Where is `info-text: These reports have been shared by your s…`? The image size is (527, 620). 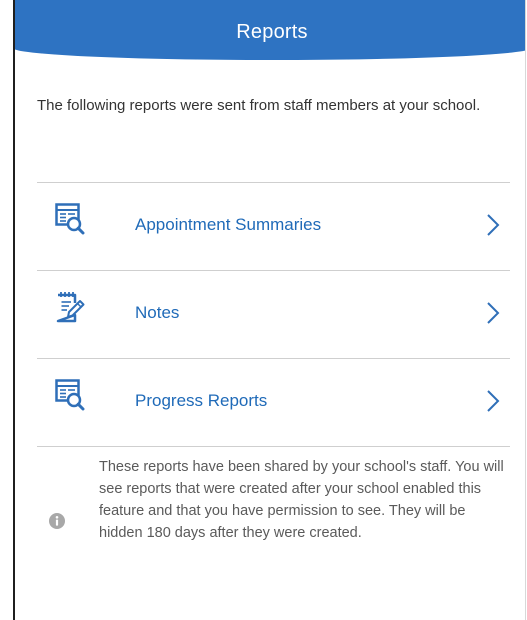 info-text: These reports have been shared by your s… is located at coordinates (301, 500).